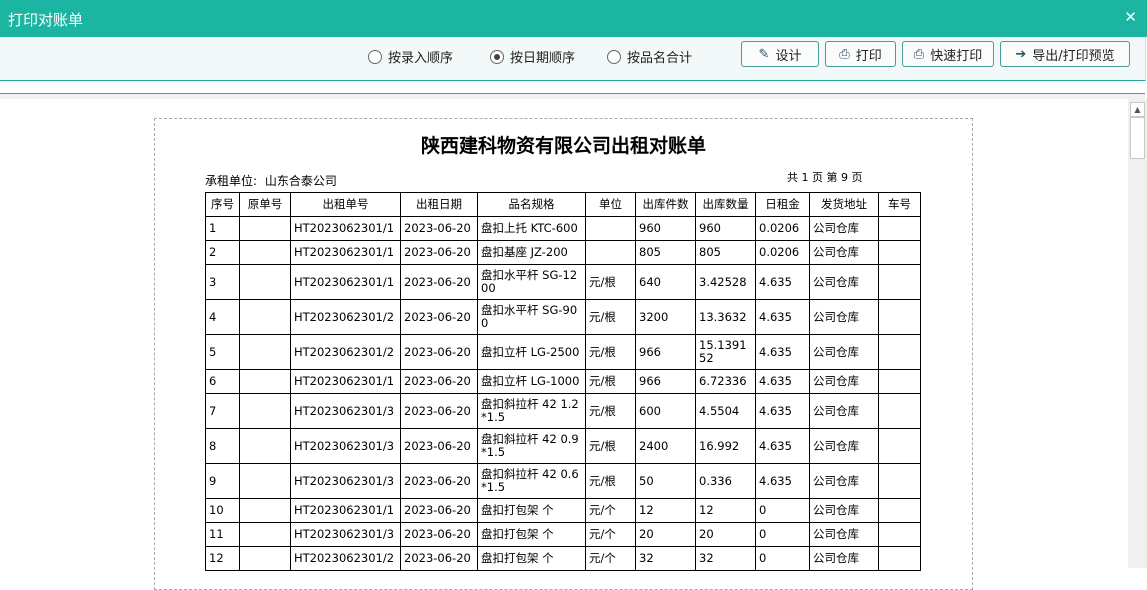 Image resolution: width=1147 pixels, height=590 pixels. I want to click on cell-col-item-spec: 盘扣斜拉杆 42 1.2*1.5, so click(531, 411).